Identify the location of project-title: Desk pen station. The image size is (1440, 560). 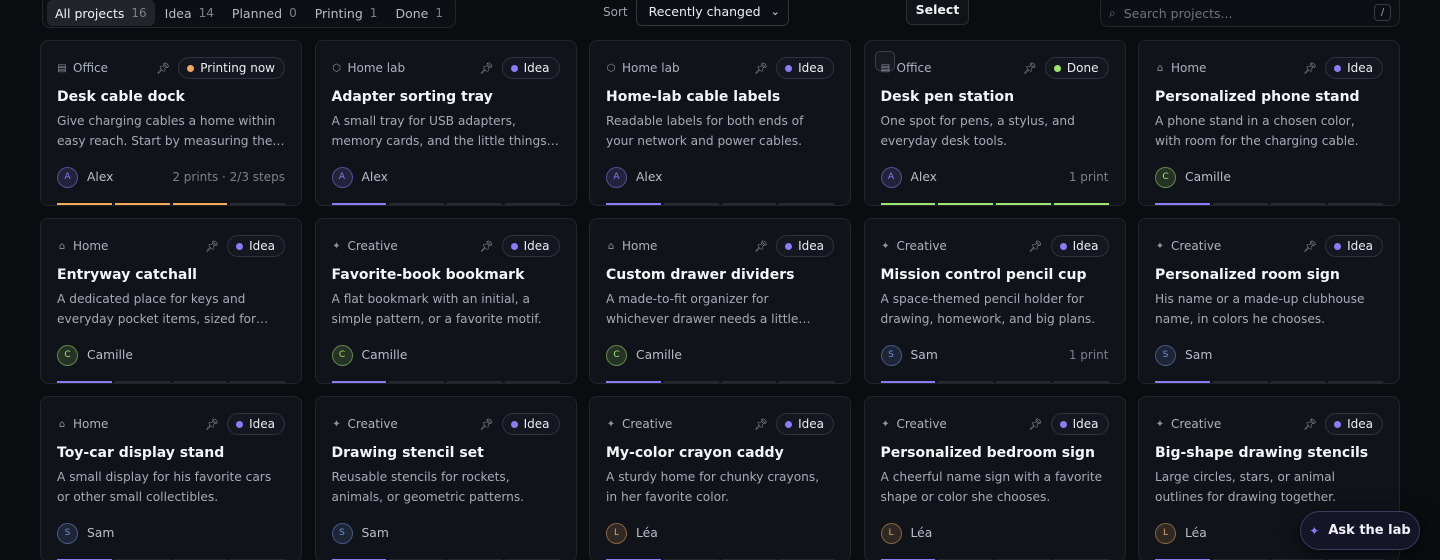
(947, 97).